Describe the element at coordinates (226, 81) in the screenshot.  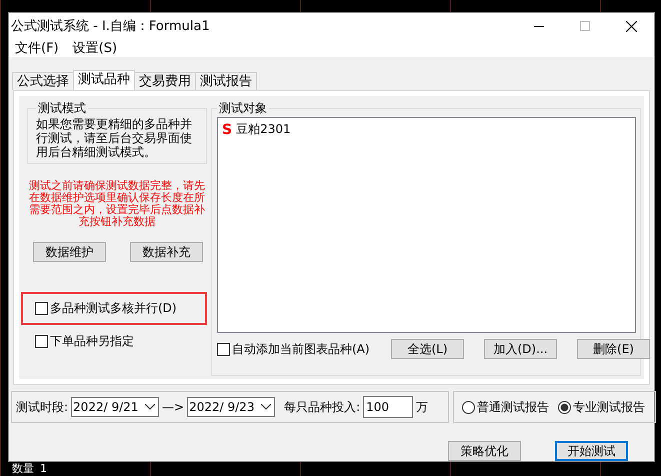
I see `tab: 测试报告` at that location.